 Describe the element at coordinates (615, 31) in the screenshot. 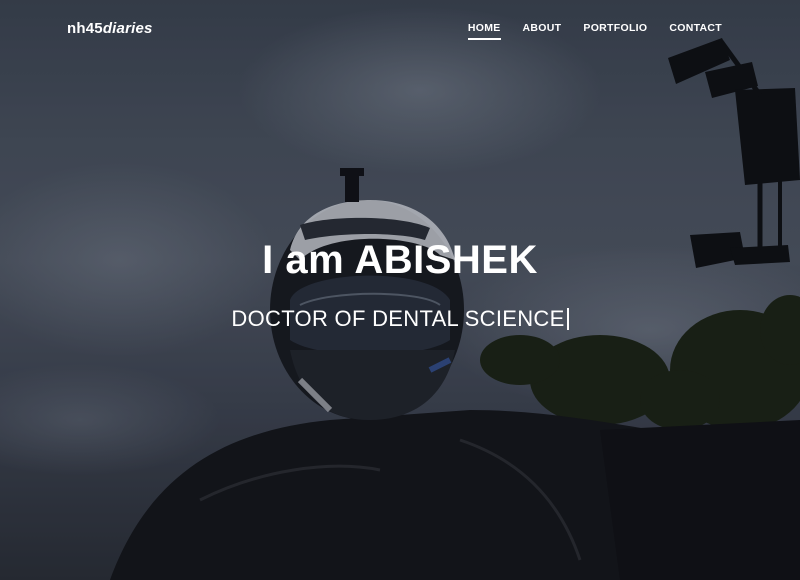

I see `nav-portfolio: PORTFOLIO` at that location.